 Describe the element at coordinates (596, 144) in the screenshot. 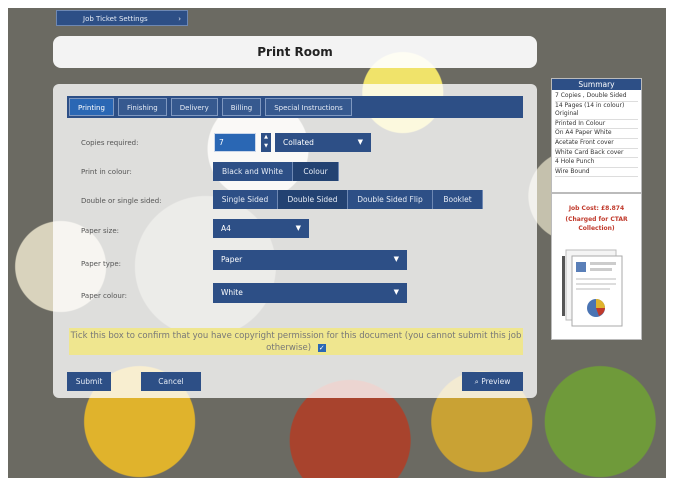

I see `summary-item: Acetate Front cover` at that location.